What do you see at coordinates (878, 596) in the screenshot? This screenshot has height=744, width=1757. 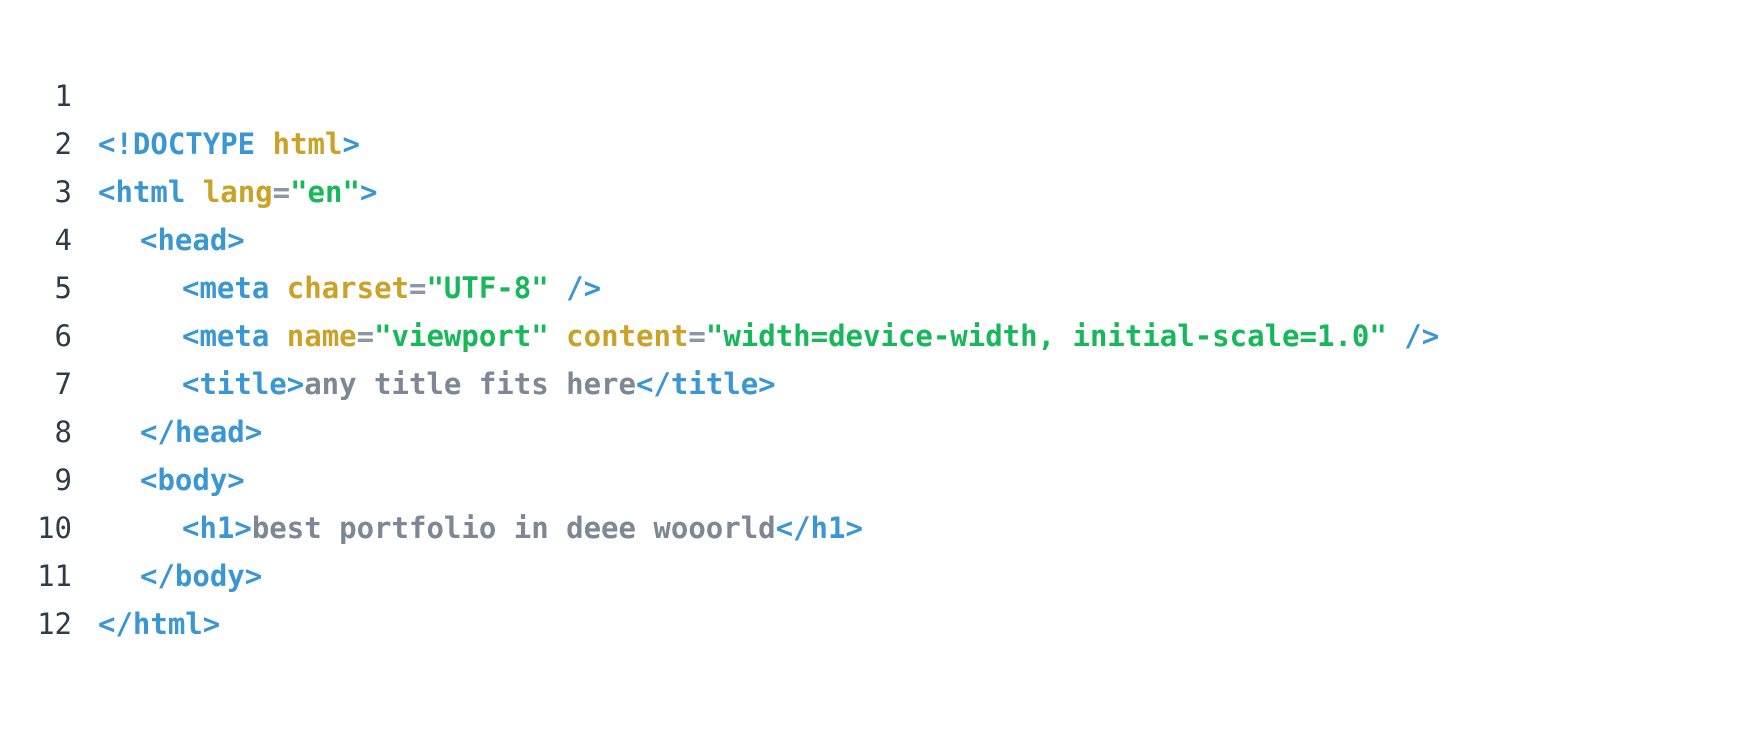 I see `code-line-12: 12` at bounding box center [878, 596].